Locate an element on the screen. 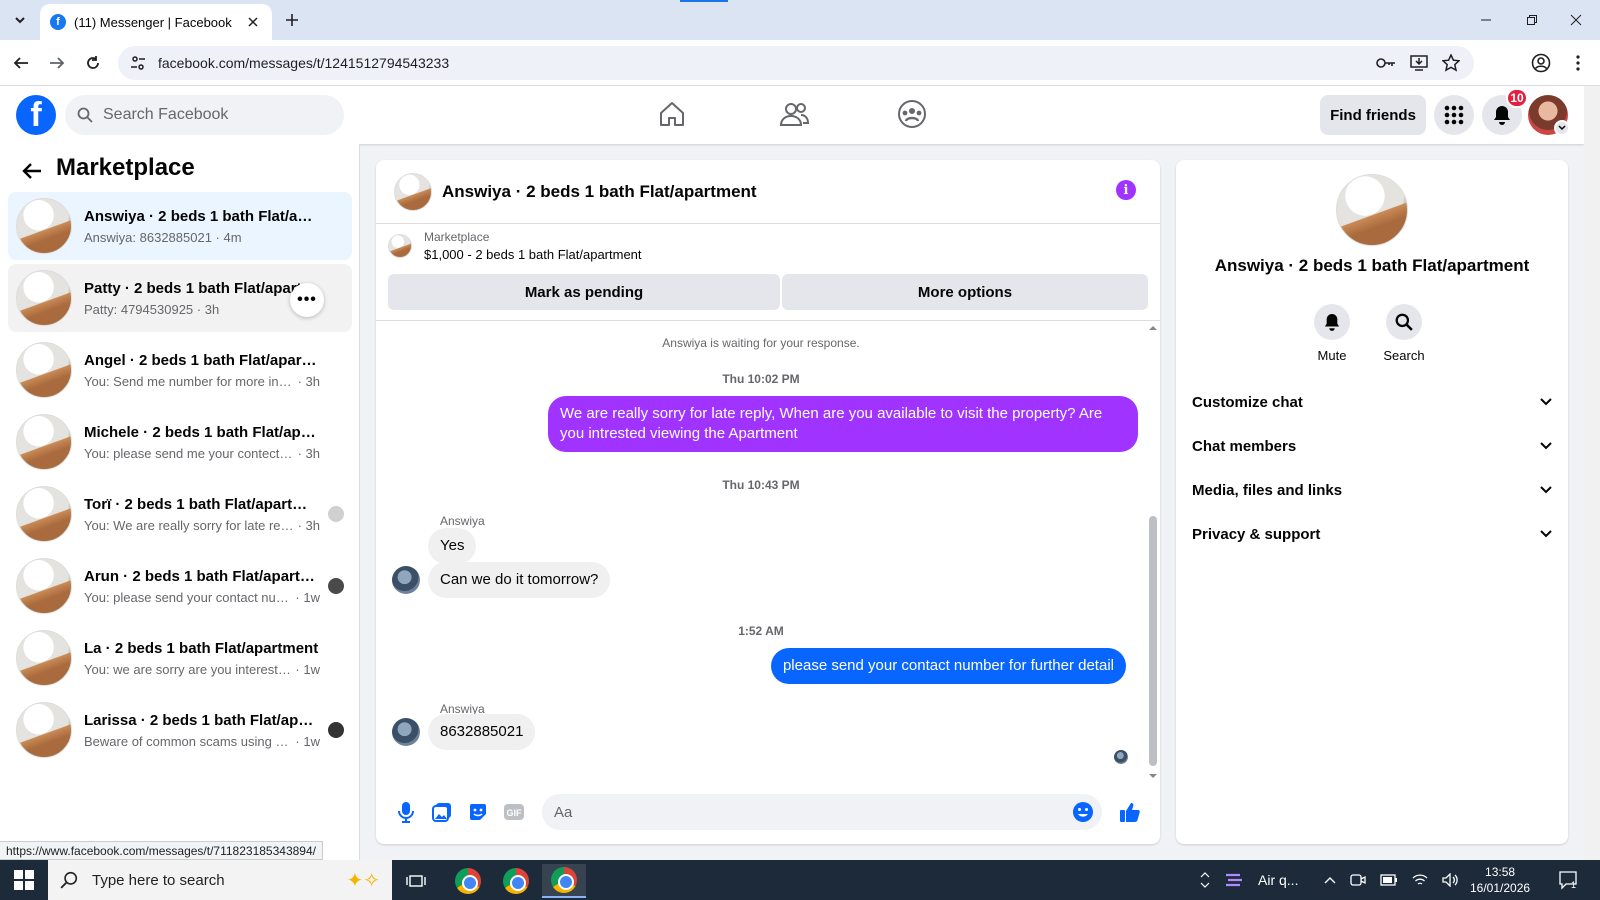 This screenshot has height=900, width=1600. bookmark-star-icon is located at coordinates (1451, 63).